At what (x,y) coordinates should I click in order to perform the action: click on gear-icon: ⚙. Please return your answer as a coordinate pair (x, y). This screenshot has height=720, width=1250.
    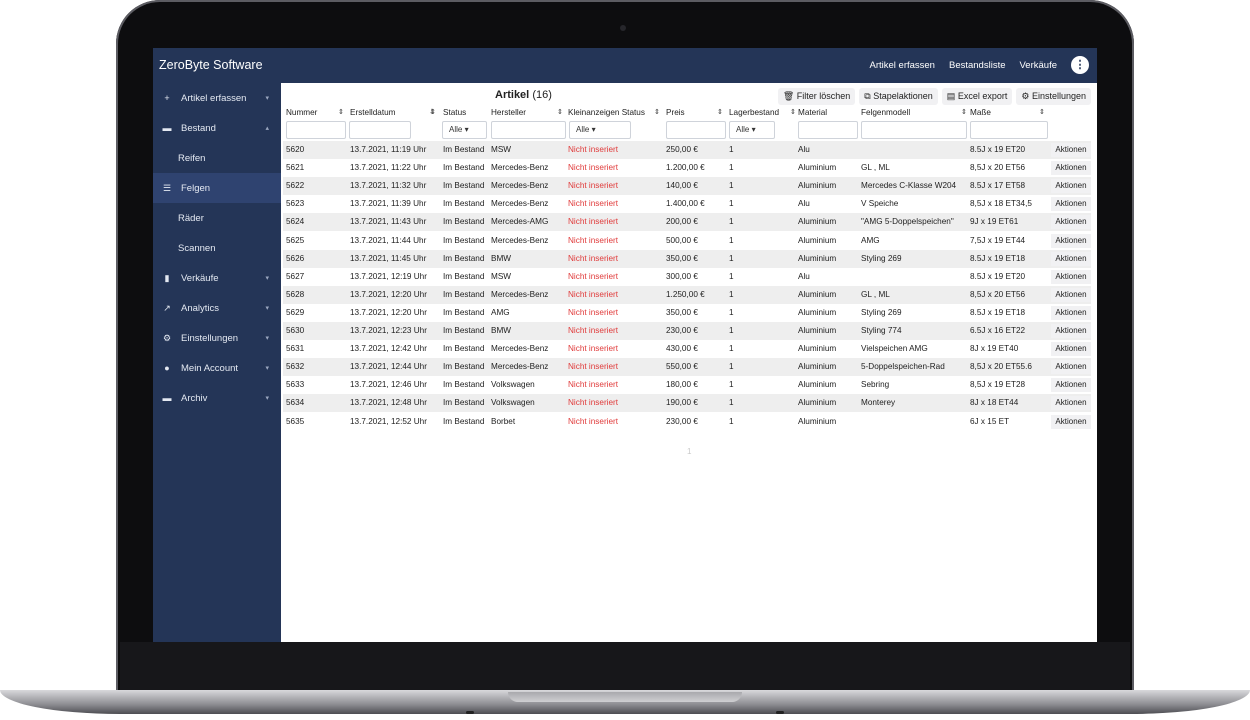
    Looking at the image, I should click on (1025, 96).